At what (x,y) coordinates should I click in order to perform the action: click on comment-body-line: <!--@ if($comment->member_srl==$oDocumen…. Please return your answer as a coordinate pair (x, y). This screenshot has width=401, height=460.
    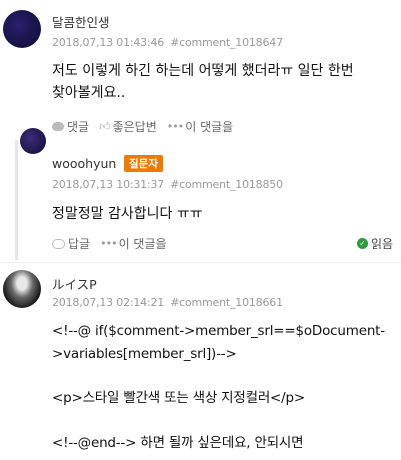
    Looking at the image, I should click on (218, 331).